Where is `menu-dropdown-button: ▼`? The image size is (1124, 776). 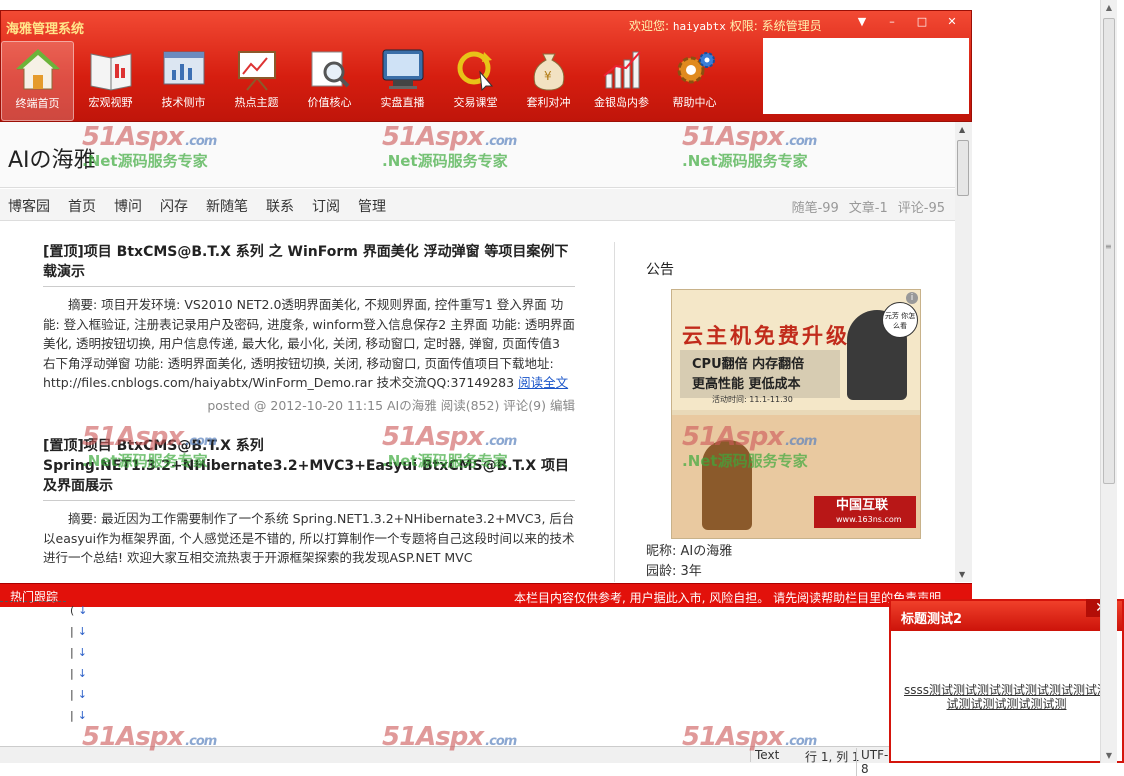 menu-dropdown-button: ▼ is located at coordinates (862, 22).